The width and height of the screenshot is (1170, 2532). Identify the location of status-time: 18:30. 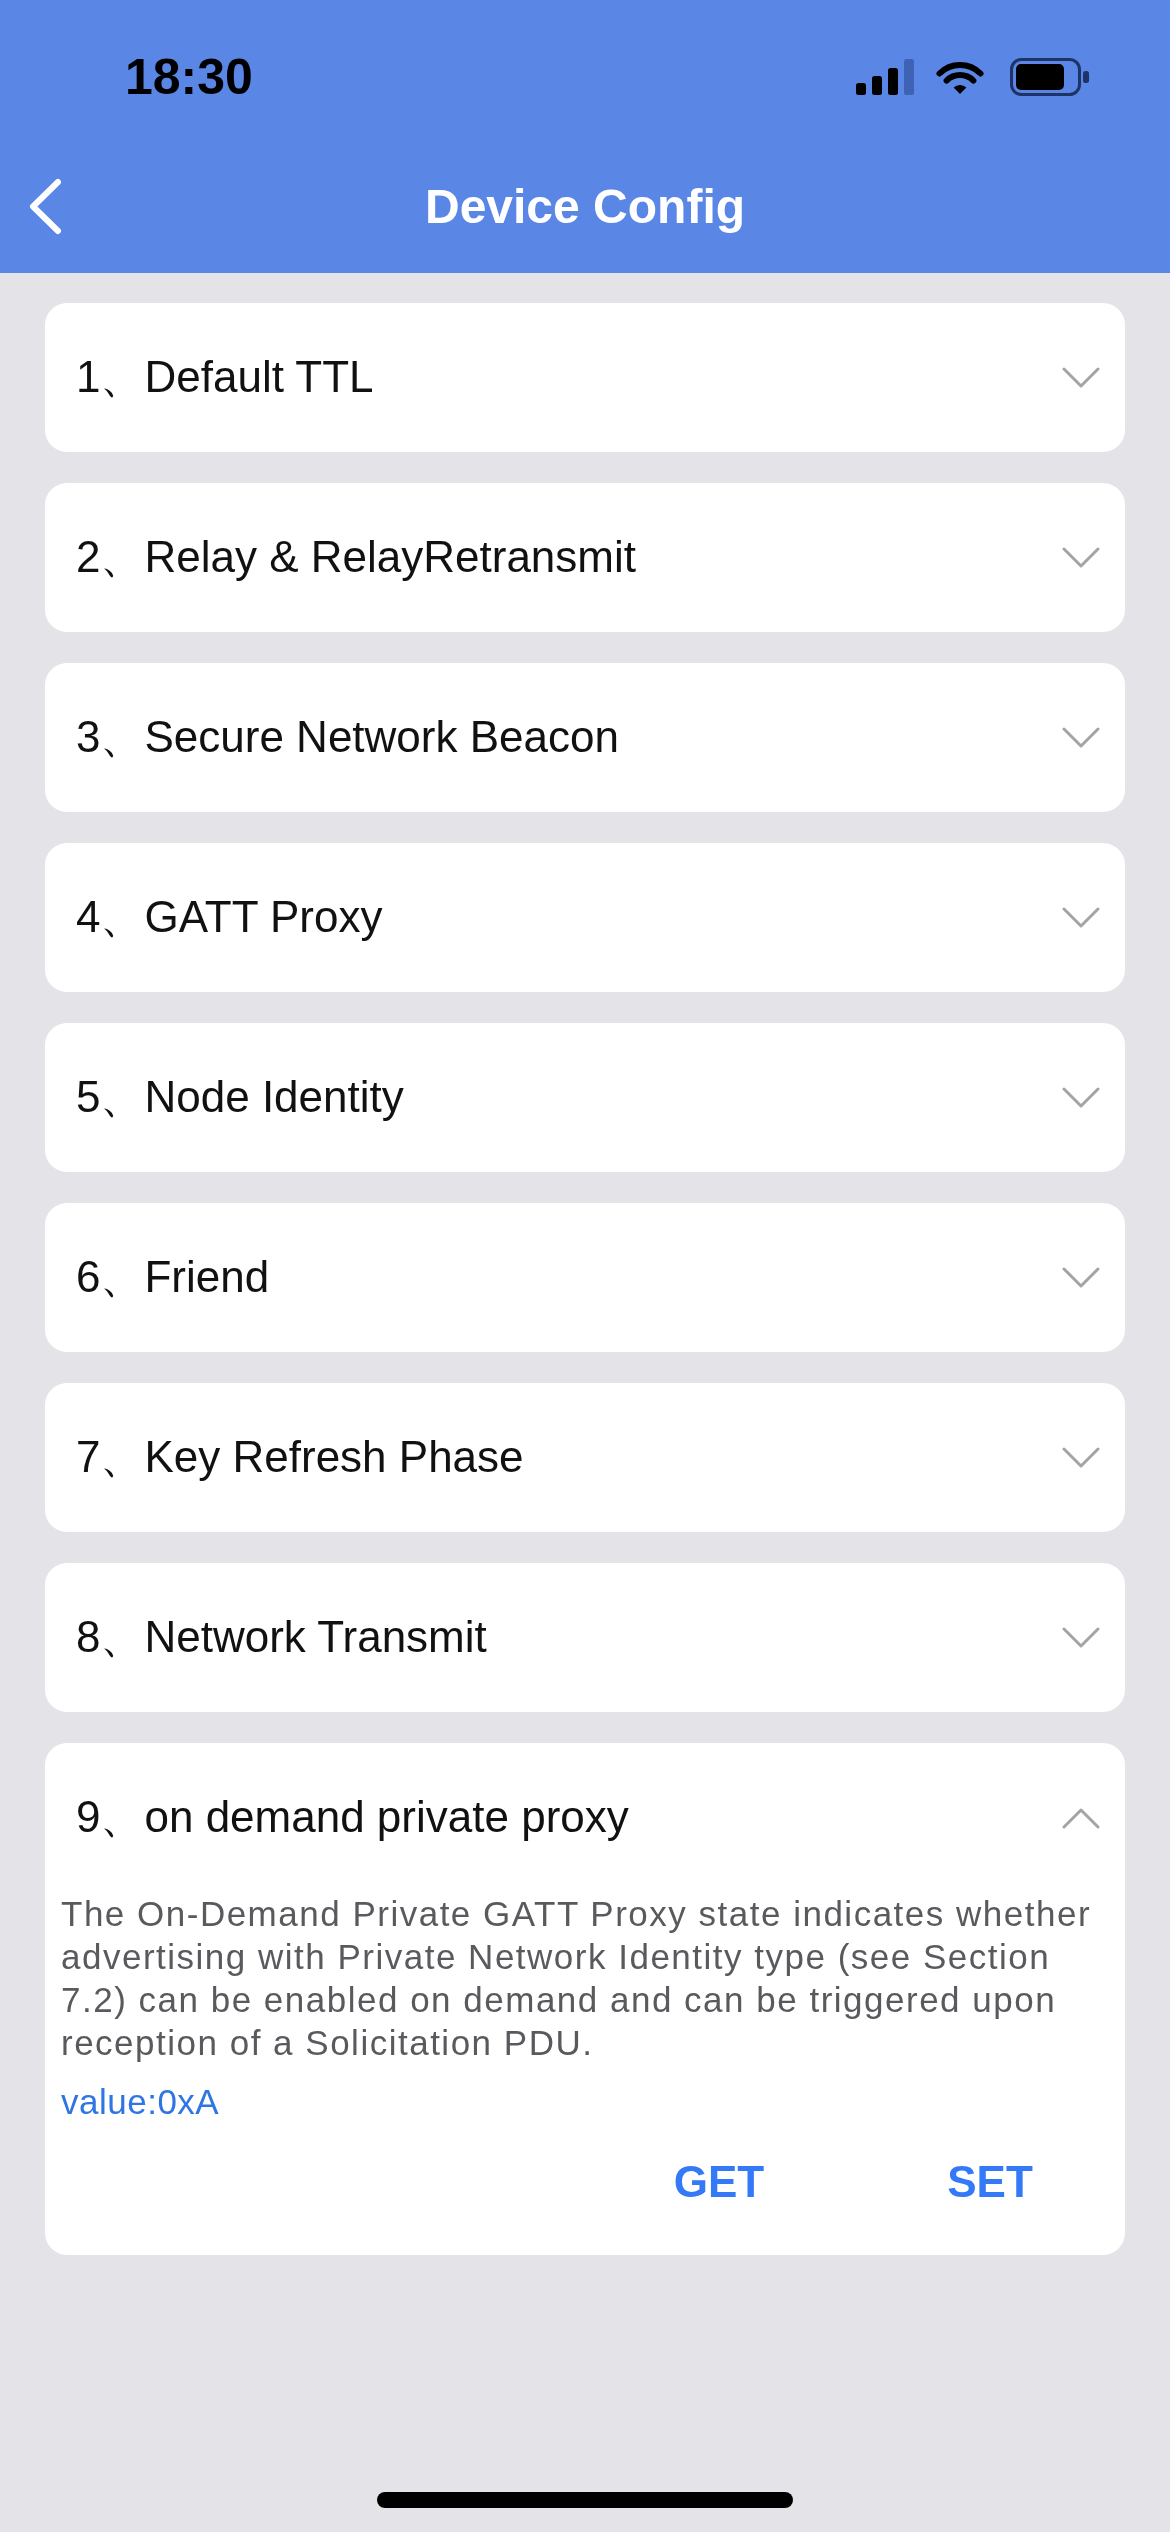
(189, 77).